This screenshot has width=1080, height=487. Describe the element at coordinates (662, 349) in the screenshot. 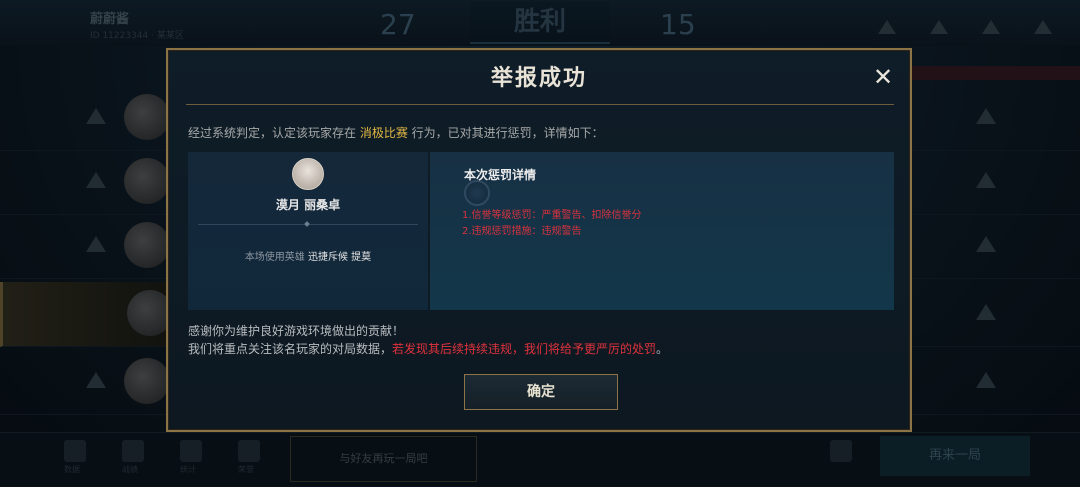

I see `thanks-line-2-end: 。` at that location.